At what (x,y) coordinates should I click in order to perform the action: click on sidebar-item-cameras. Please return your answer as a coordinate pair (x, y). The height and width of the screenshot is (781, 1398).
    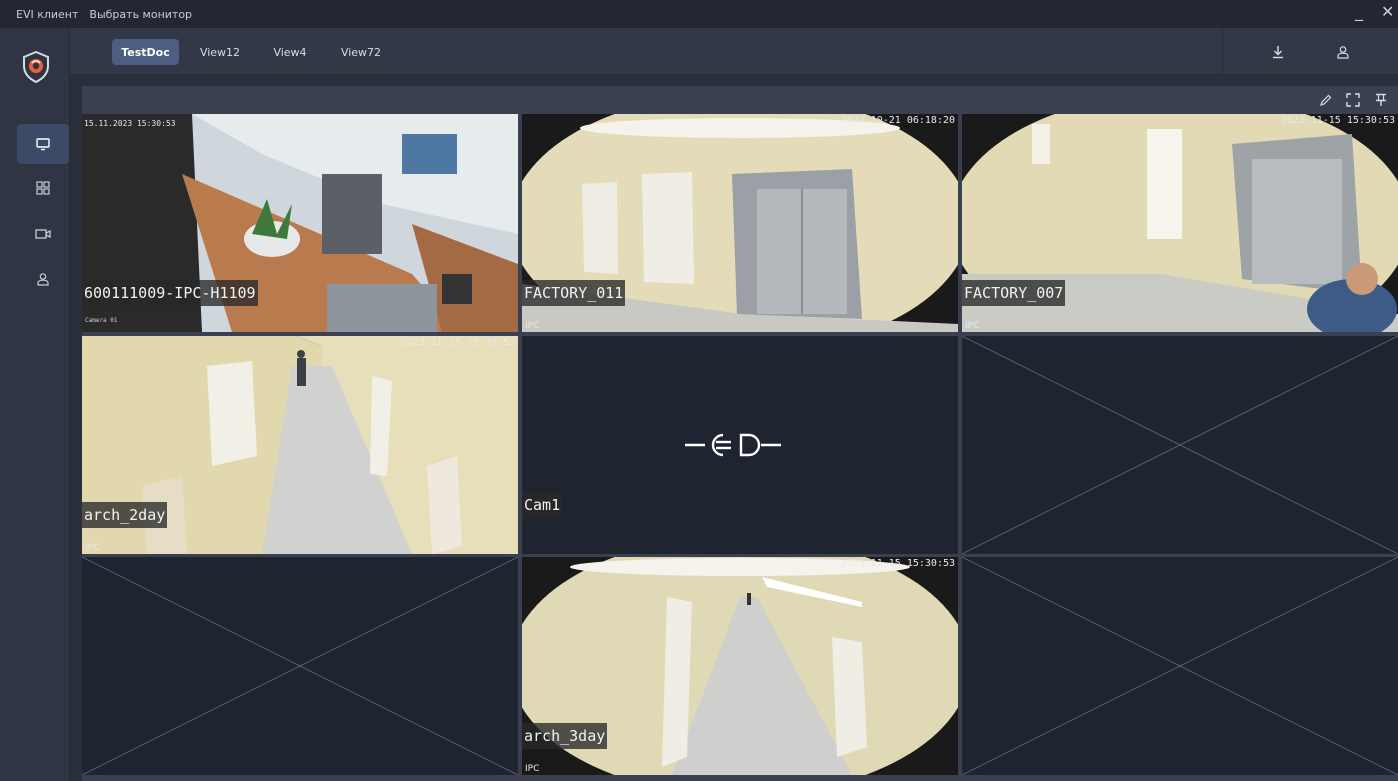
    Looking at the image, I should click on (43, 234).